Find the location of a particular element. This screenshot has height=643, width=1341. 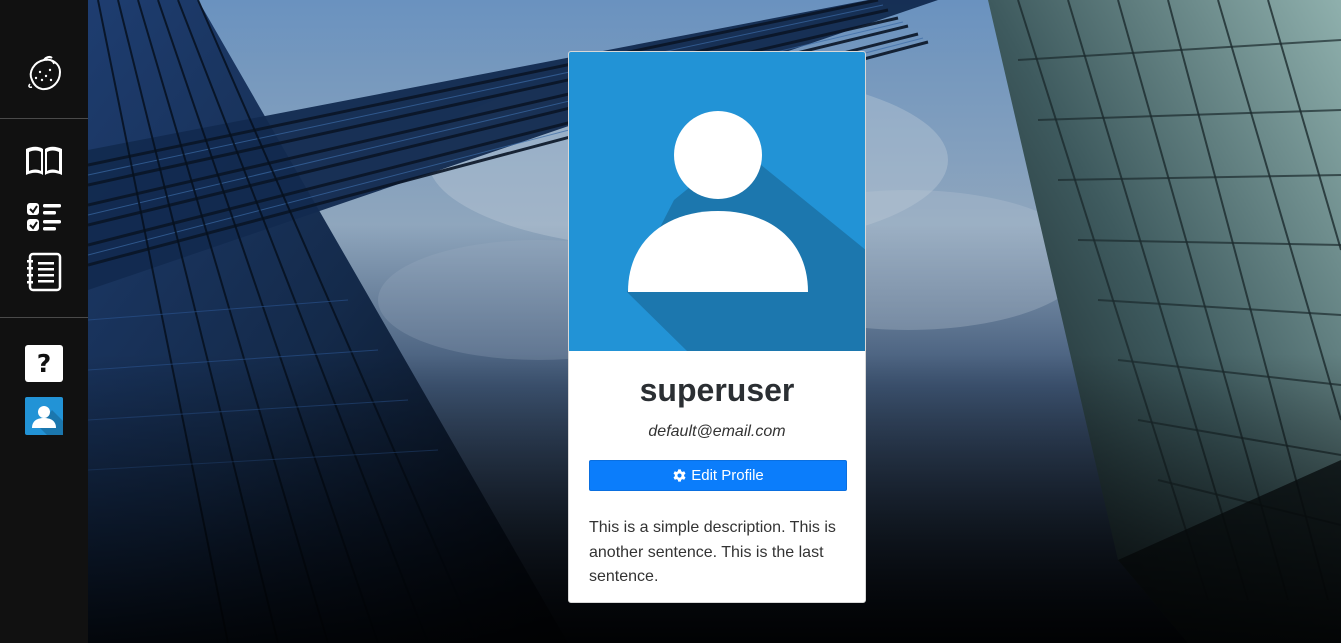

sidebar-item-home is located at coordinates (44, 76).